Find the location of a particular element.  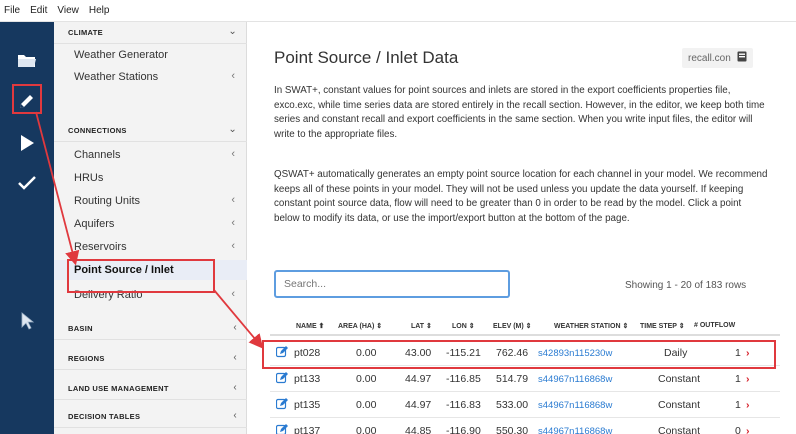

sidebar-item-label: Routing Units is located at coordinates (107, 201).